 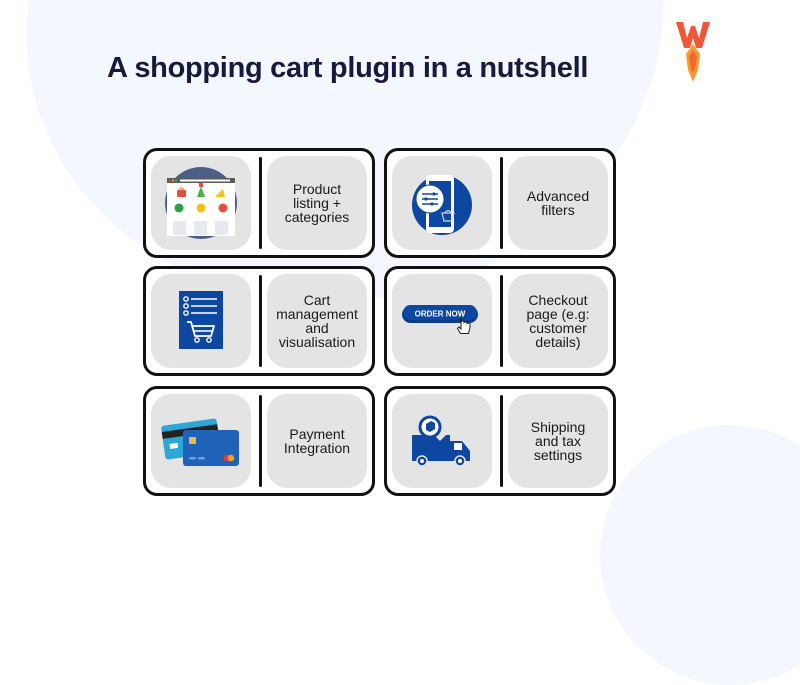 What do you see at coordinates (440, 314) in the screenshot?
I see `order-now-label: ORDER NOW` at bounding box center [440, 314].